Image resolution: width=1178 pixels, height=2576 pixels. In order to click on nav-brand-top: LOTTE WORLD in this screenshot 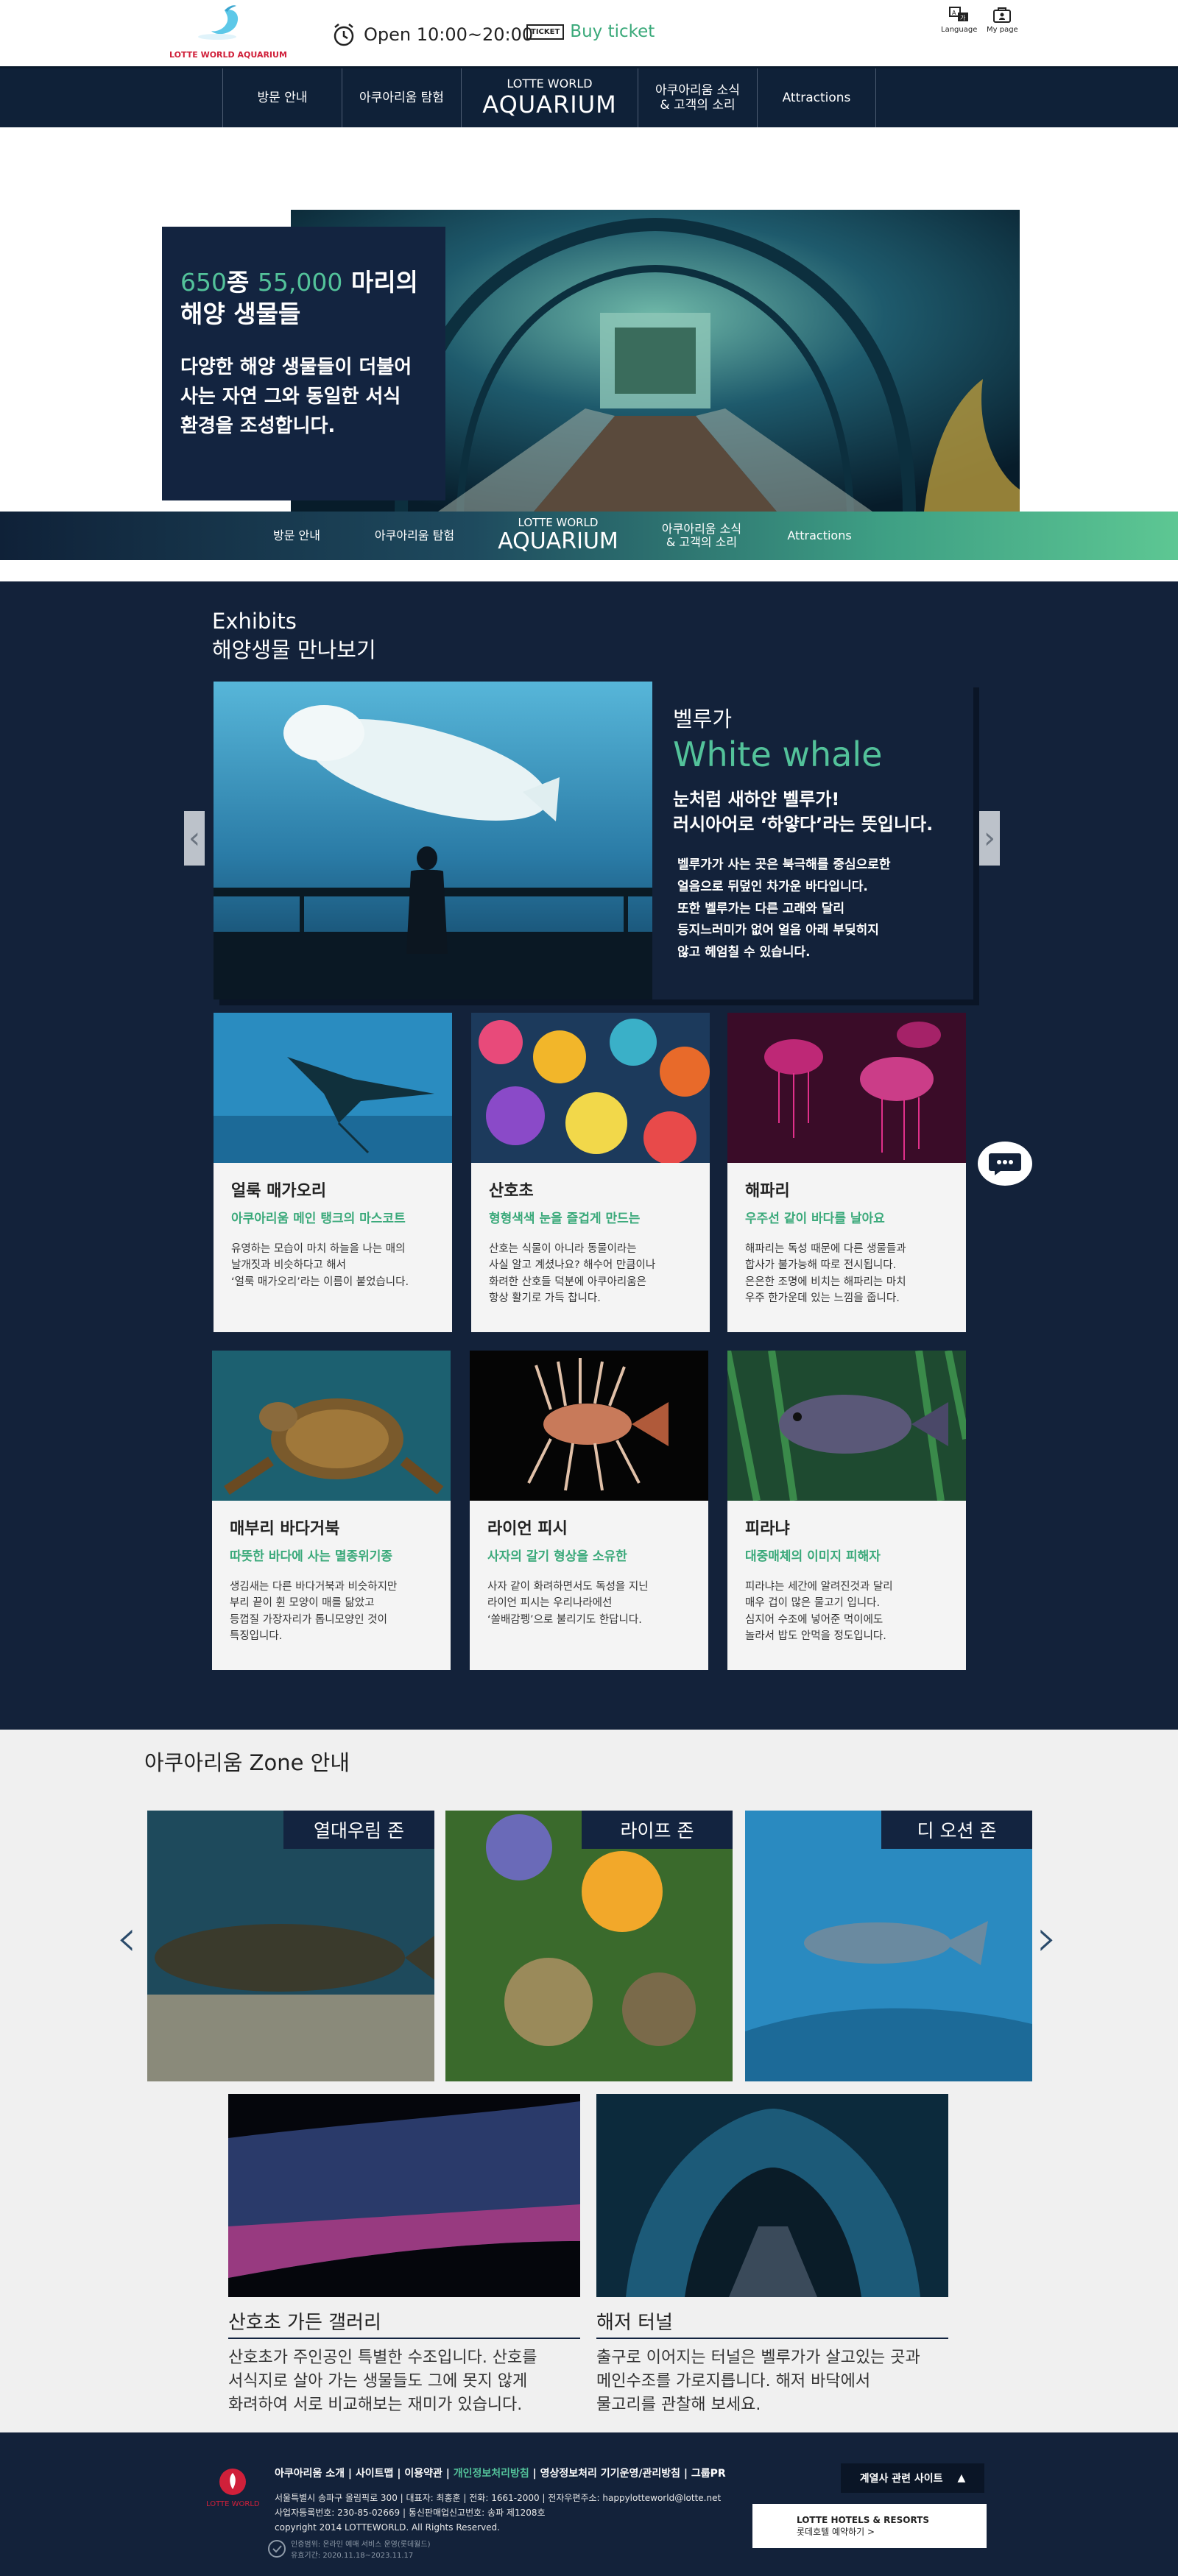, I will do `click(550, 84)`.